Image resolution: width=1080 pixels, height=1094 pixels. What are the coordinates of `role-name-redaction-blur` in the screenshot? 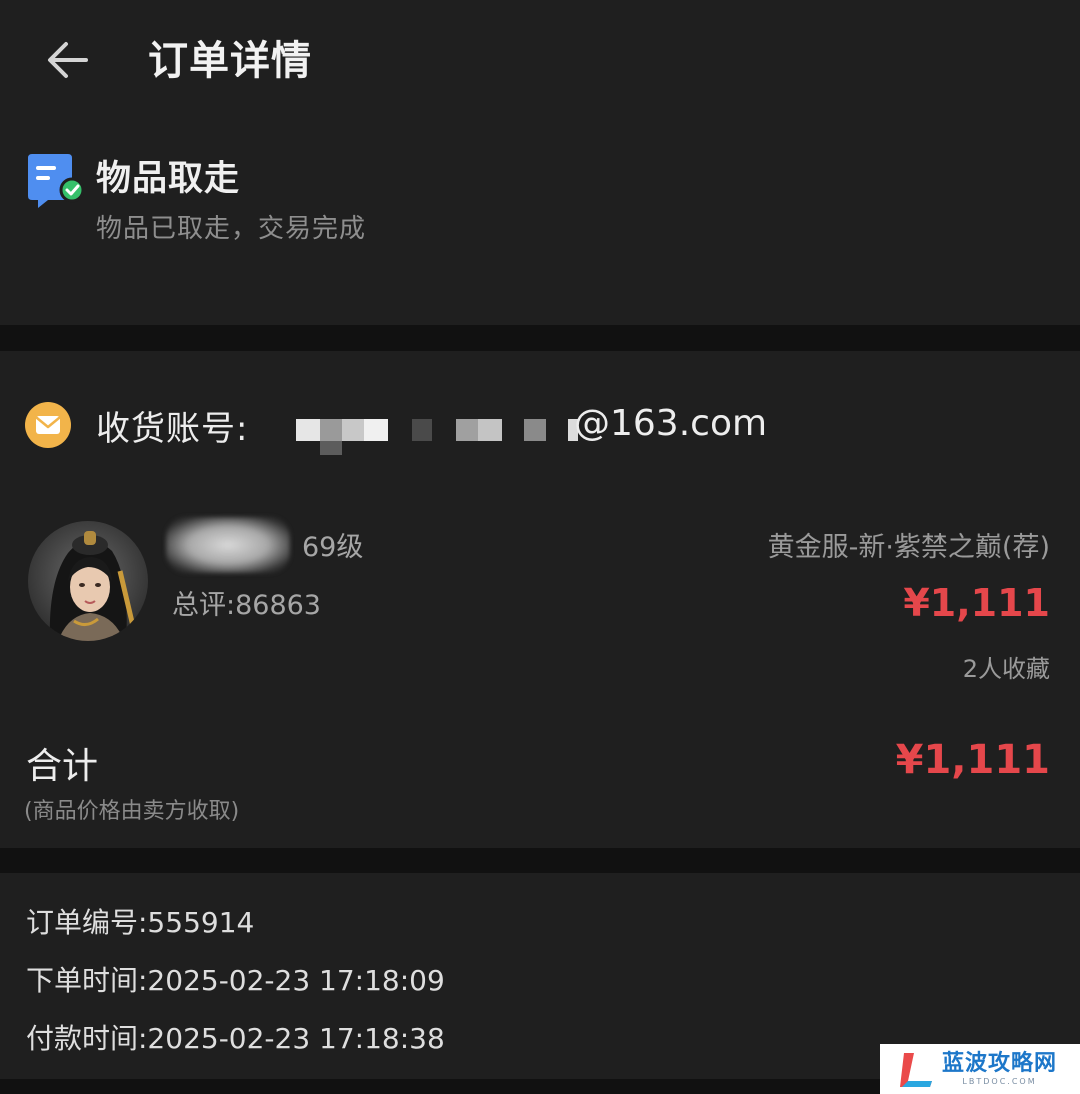 It's located at (228, 545).